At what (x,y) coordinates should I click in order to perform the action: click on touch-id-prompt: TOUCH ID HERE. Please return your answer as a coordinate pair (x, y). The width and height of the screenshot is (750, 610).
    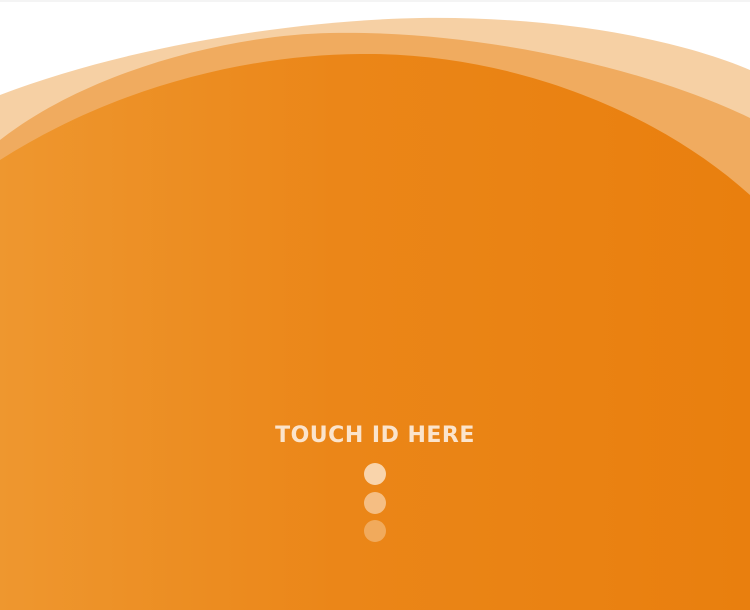
    Looking at the image, I should click on (375, 435).